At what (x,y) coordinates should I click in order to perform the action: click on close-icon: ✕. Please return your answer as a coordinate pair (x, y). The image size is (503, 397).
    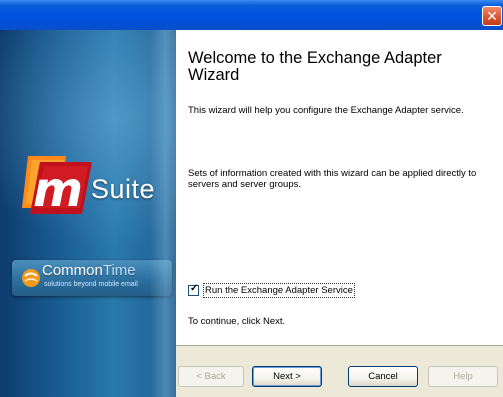
    Looking at the image, I should click on (492, 17).